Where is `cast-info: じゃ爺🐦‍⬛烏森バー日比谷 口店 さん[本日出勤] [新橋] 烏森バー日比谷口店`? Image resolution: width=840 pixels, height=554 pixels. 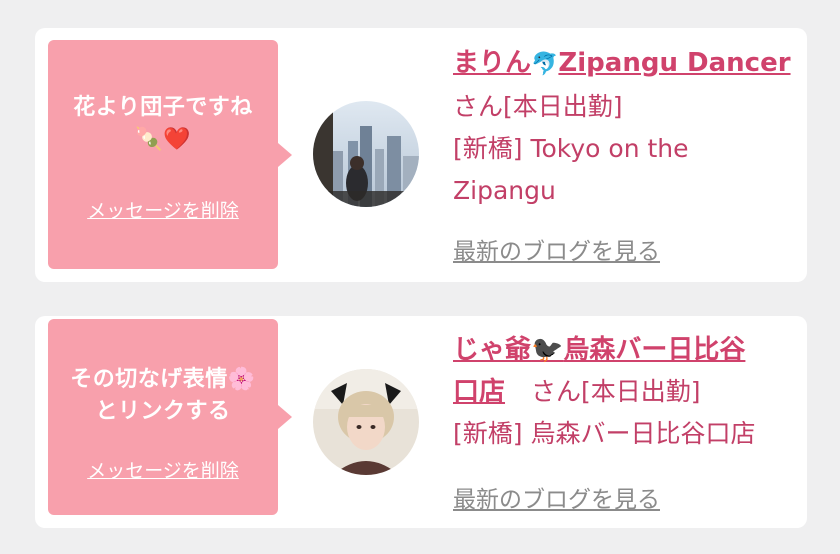 cast-info: じゃ爺🐦‍⬛烏森バー日比谷 口店 さん[本日出勤] [新橋] 烏森バー日比谷口店 is located at coordinates (623, 392).